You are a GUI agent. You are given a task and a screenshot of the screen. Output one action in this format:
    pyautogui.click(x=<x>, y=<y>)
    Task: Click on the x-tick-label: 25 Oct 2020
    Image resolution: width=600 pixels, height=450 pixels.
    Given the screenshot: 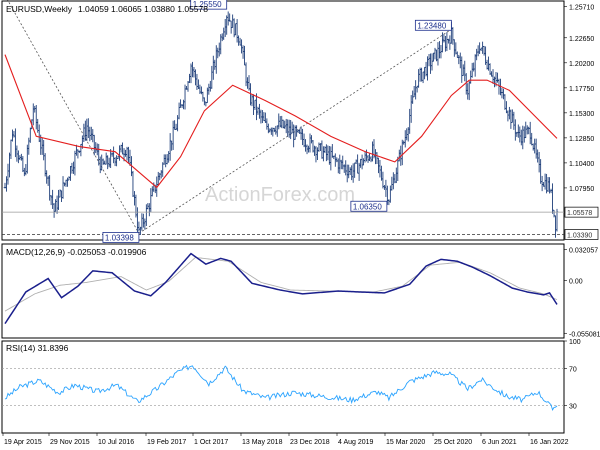 What is the action you would take?
    pyautogui.click(x=453, y=442)
    